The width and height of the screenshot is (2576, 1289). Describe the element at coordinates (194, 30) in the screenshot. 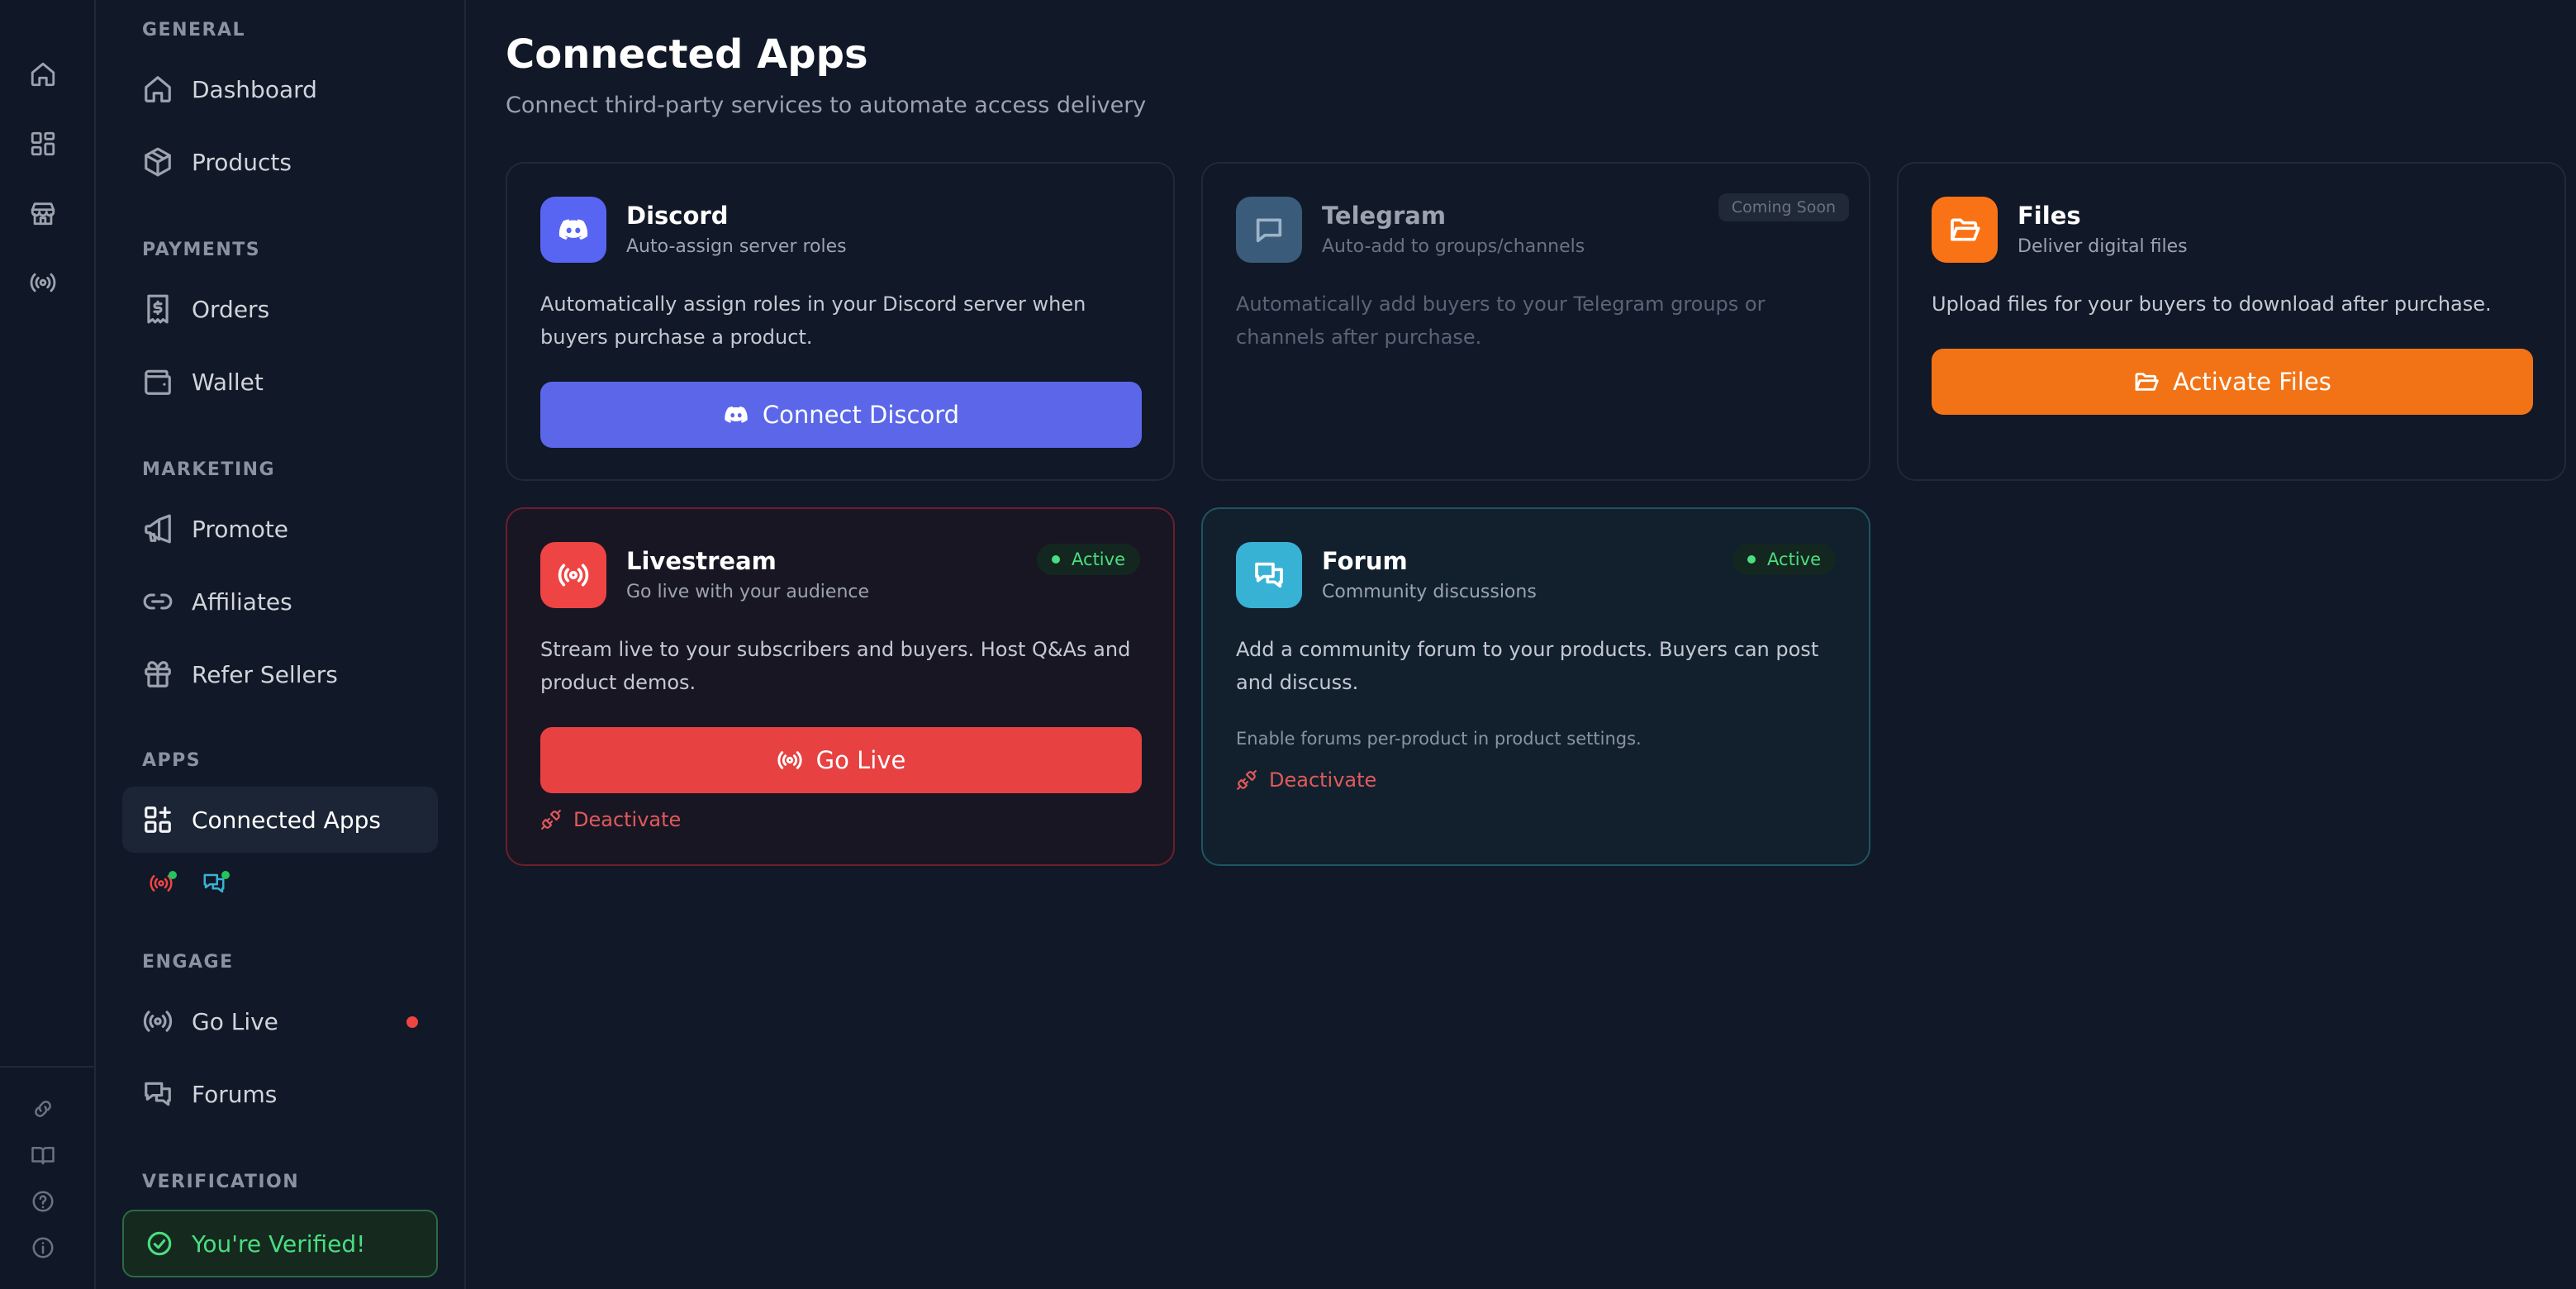

I see `section-general: GENERAL` at that location.